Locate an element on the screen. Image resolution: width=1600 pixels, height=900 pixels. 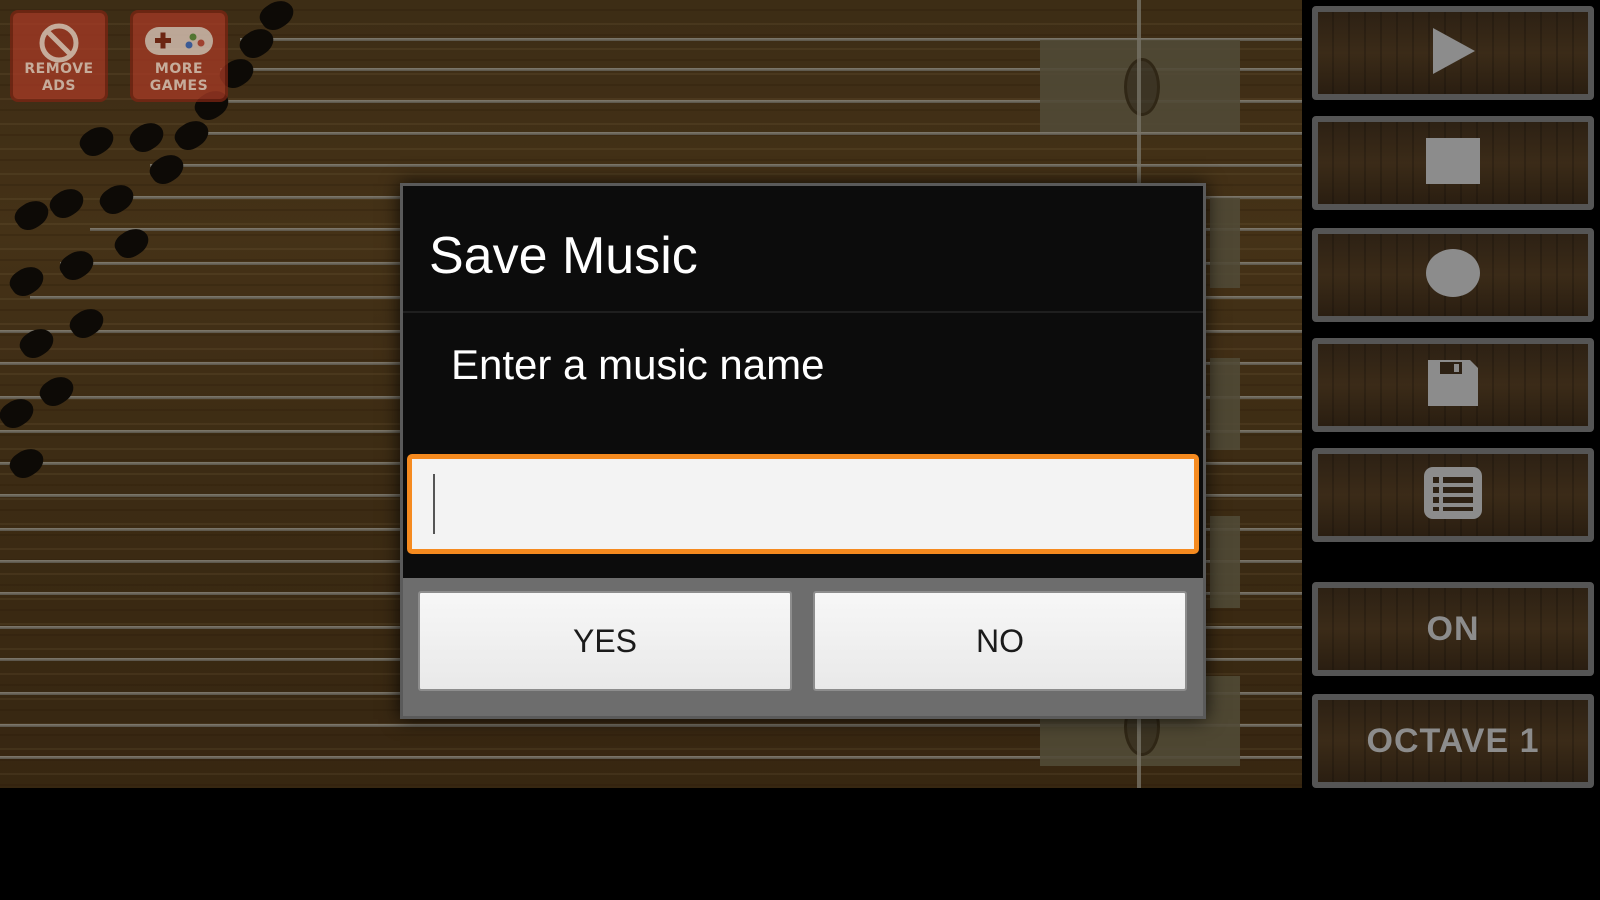
sound-toggle-button: ON is located at coordinates (1453, 629).